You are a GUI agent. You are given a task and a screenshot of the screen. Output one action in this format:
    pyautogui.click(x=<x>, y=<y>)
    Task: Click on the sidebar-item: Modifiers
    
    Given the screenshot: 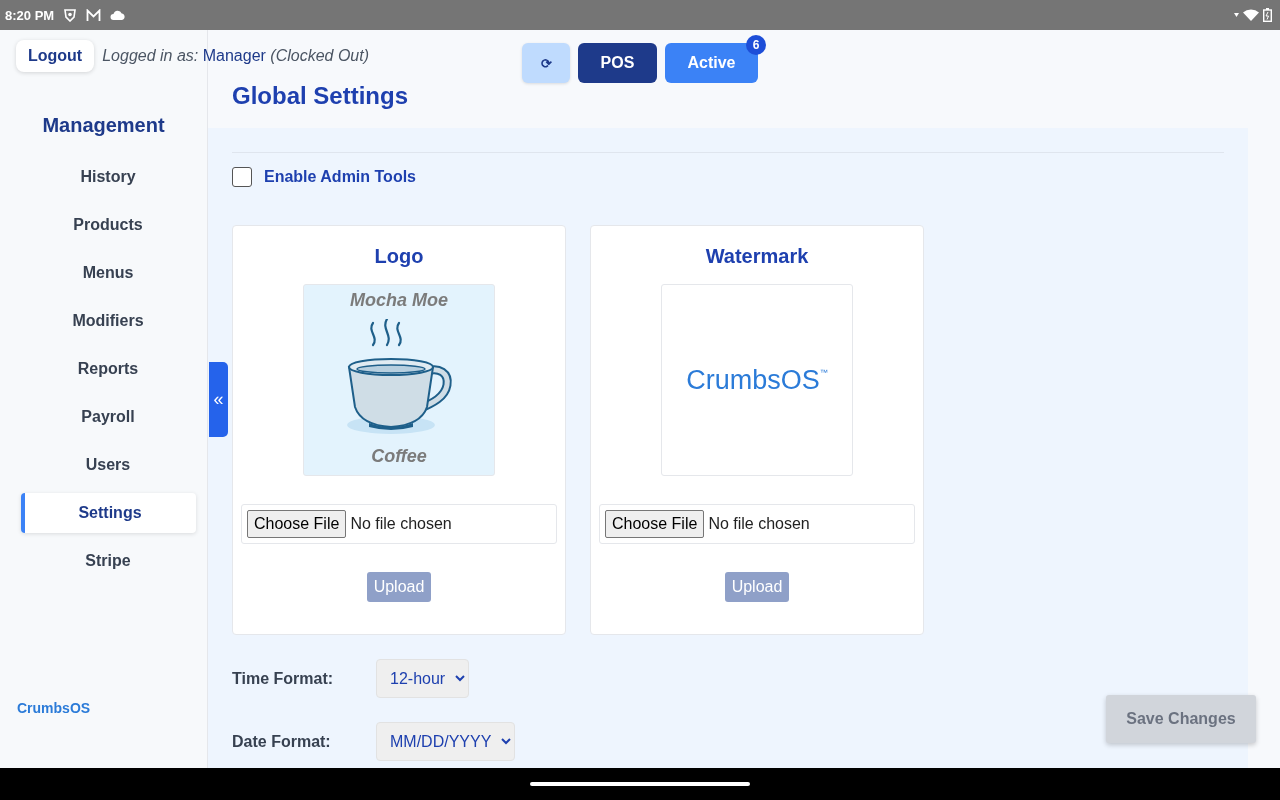 What is the action you would take?
    pyautogui.click(x=108, y=321)
    